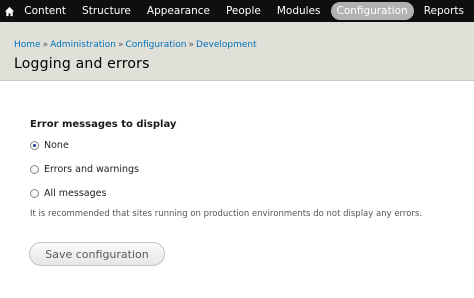 The width and height of the screenshot is (474, 298). I want to click on option-errors-and-warnings: Errors and warnings, so click(245, 169).